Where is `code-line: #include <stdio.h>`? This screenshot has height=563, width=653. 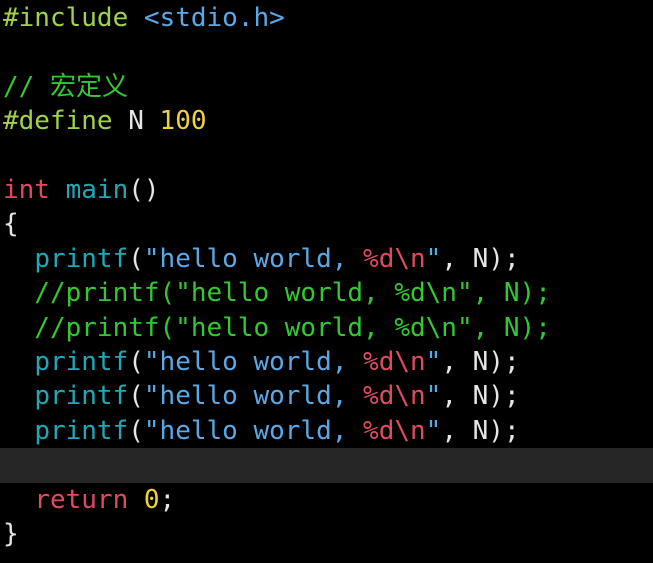
code-line: #include <stdio.h> is located at coordinates (326, 18).